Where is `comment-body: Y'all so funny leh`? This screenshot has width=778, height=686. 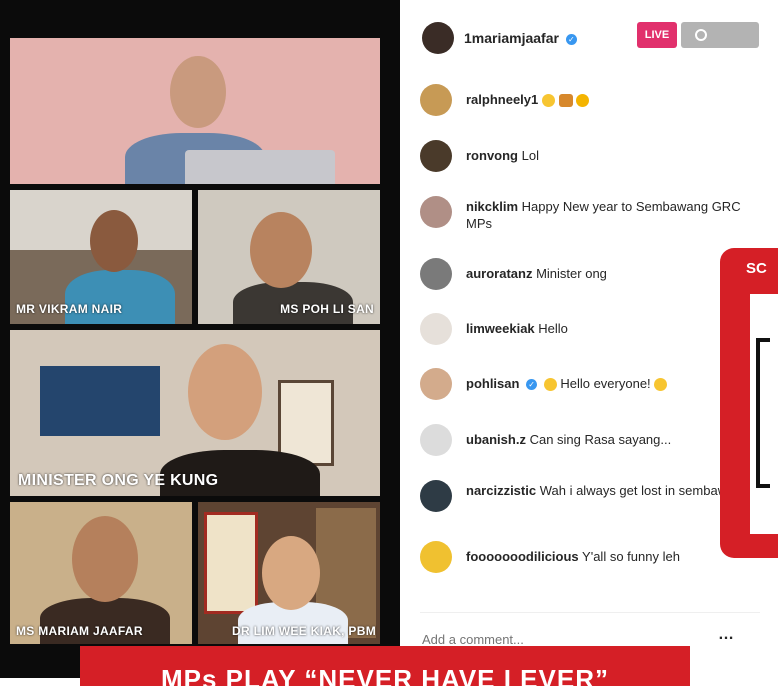 comment-body: Y'all so funny leh is located at coordinates (631, 556).